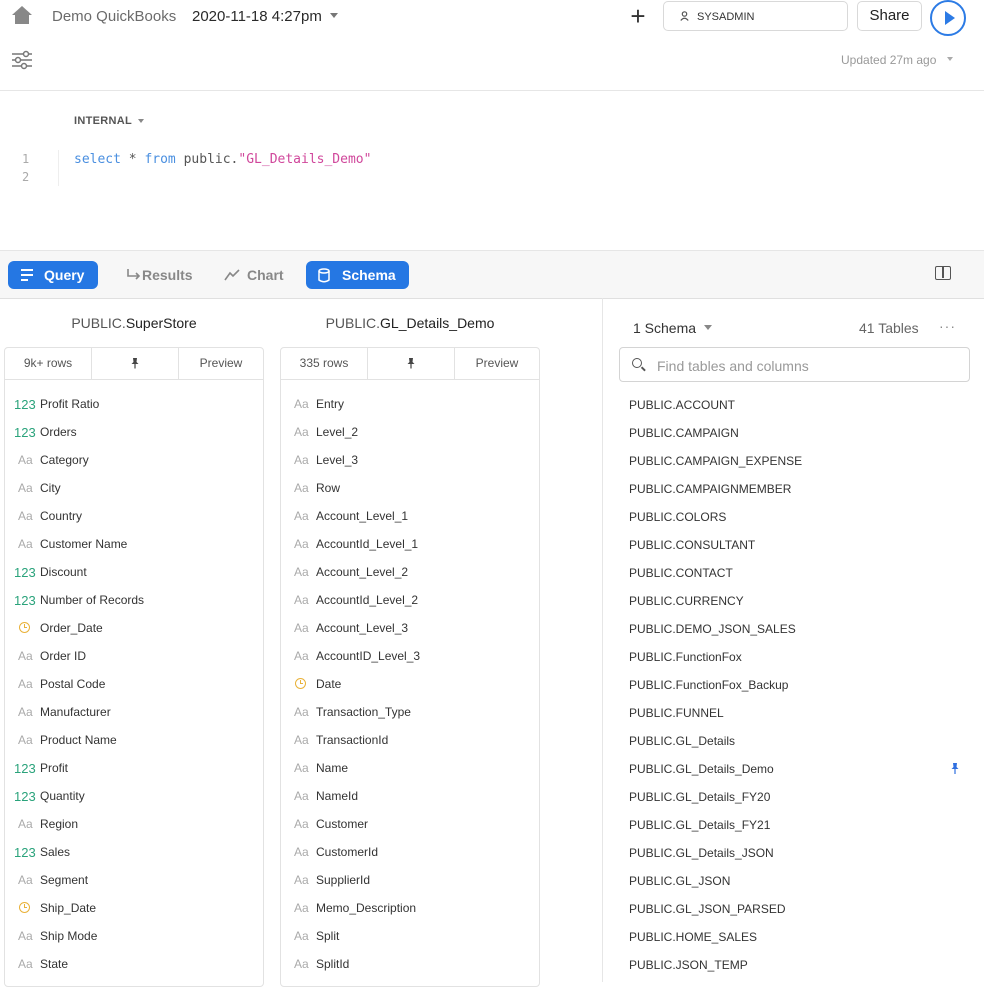 Image resolution: width=984 pixels, height=987 pixels. Describe the element at coordinates (260, 275) in the screenshot. I see `tab-chart: Chart` at that location.